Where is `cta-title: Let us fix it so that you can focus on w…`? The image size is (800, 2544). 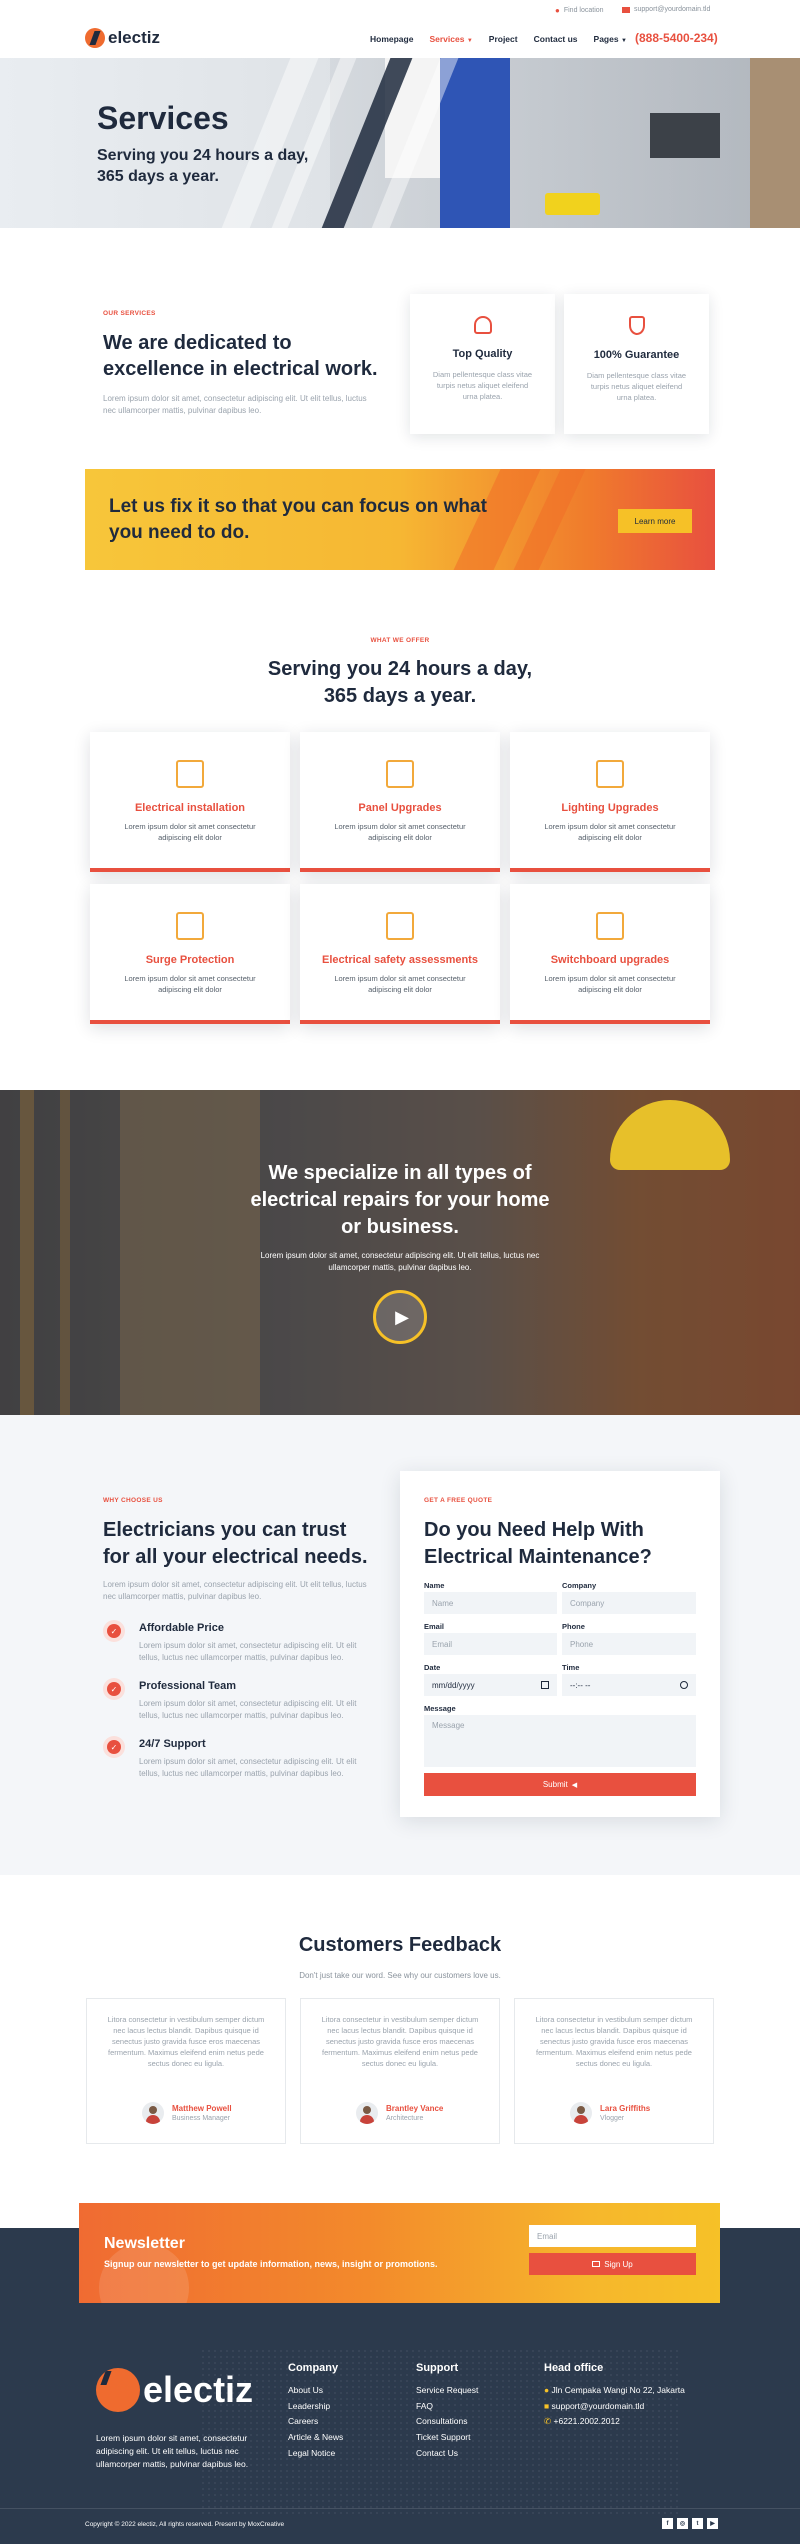
cta-title: Let us fix it so that you can focus on w… is located at coordinates (298, 519).